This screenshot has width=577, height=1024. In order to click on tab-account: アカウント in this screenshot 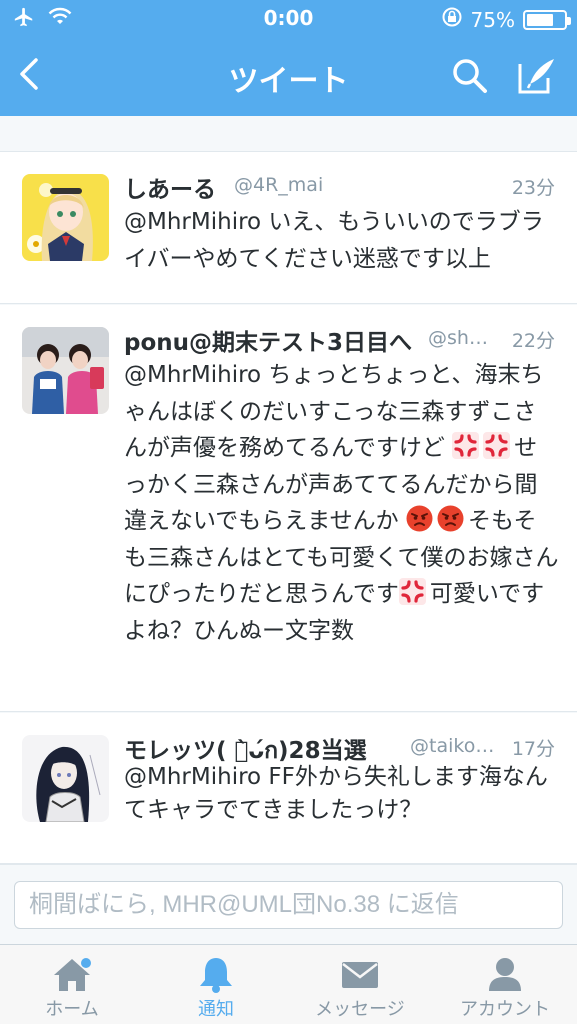, I will do `click(505, 984)`.